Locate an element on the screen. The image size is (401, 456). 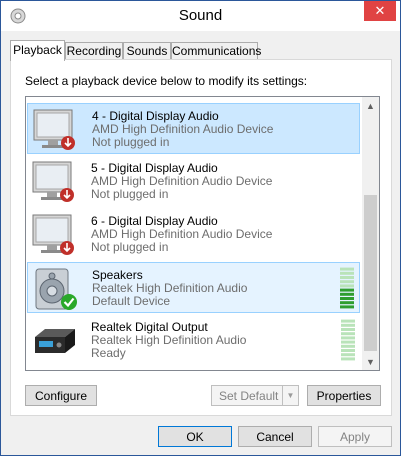
partial-device-icon is located at coordinates (70, 99).